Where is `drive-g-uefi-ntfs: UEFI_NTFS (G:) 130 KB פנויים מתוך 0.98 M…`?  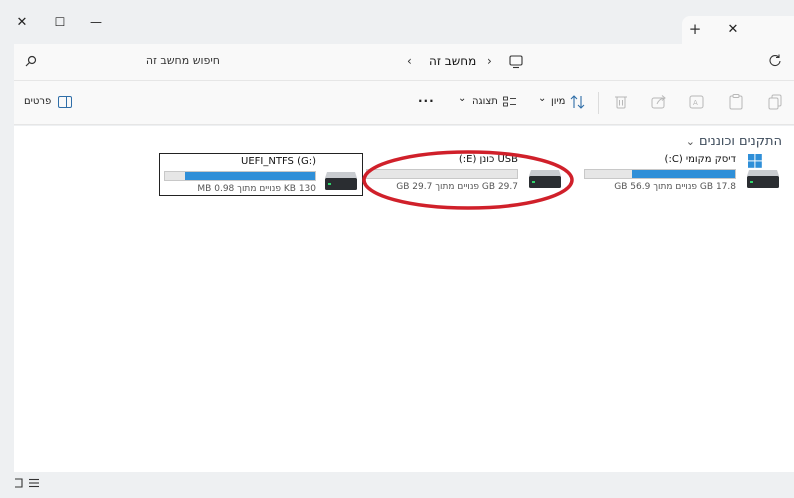
drive-g-uefi-ntfs: UEFI_NTFS (G:) 130 KB פנויים מתוך 0.98 M… is located at coordinates (261, 174).